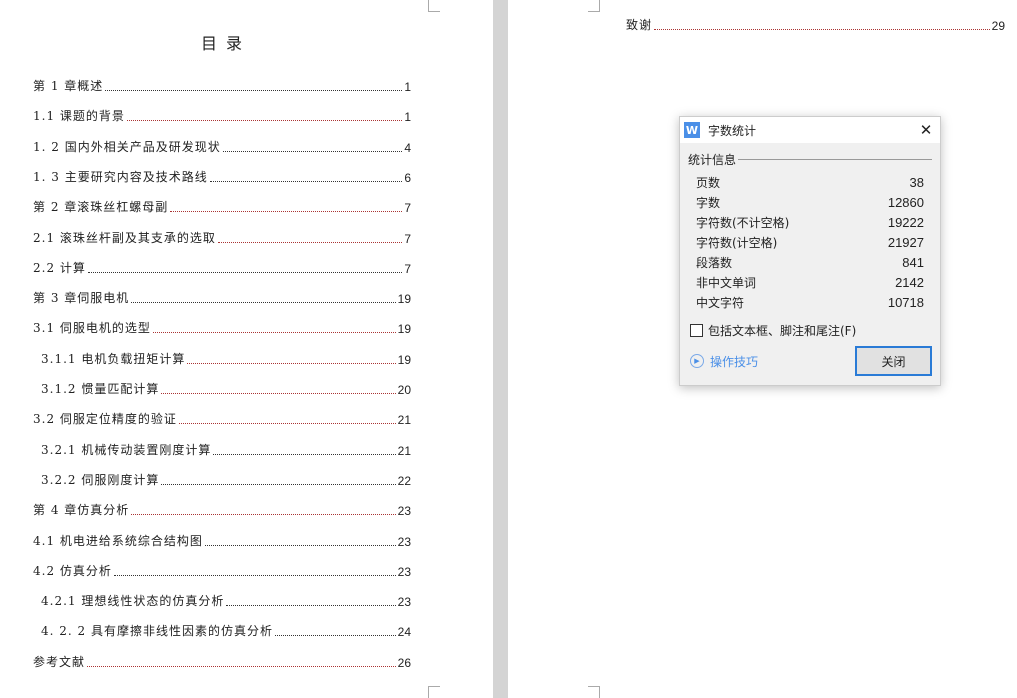 This screenshot has width=1017, height=698. Describe the element at coordinates (782, 331) in the screenshot. I see `checkbox-label: 包括文本框、脚注和尾注(F)` at that location.